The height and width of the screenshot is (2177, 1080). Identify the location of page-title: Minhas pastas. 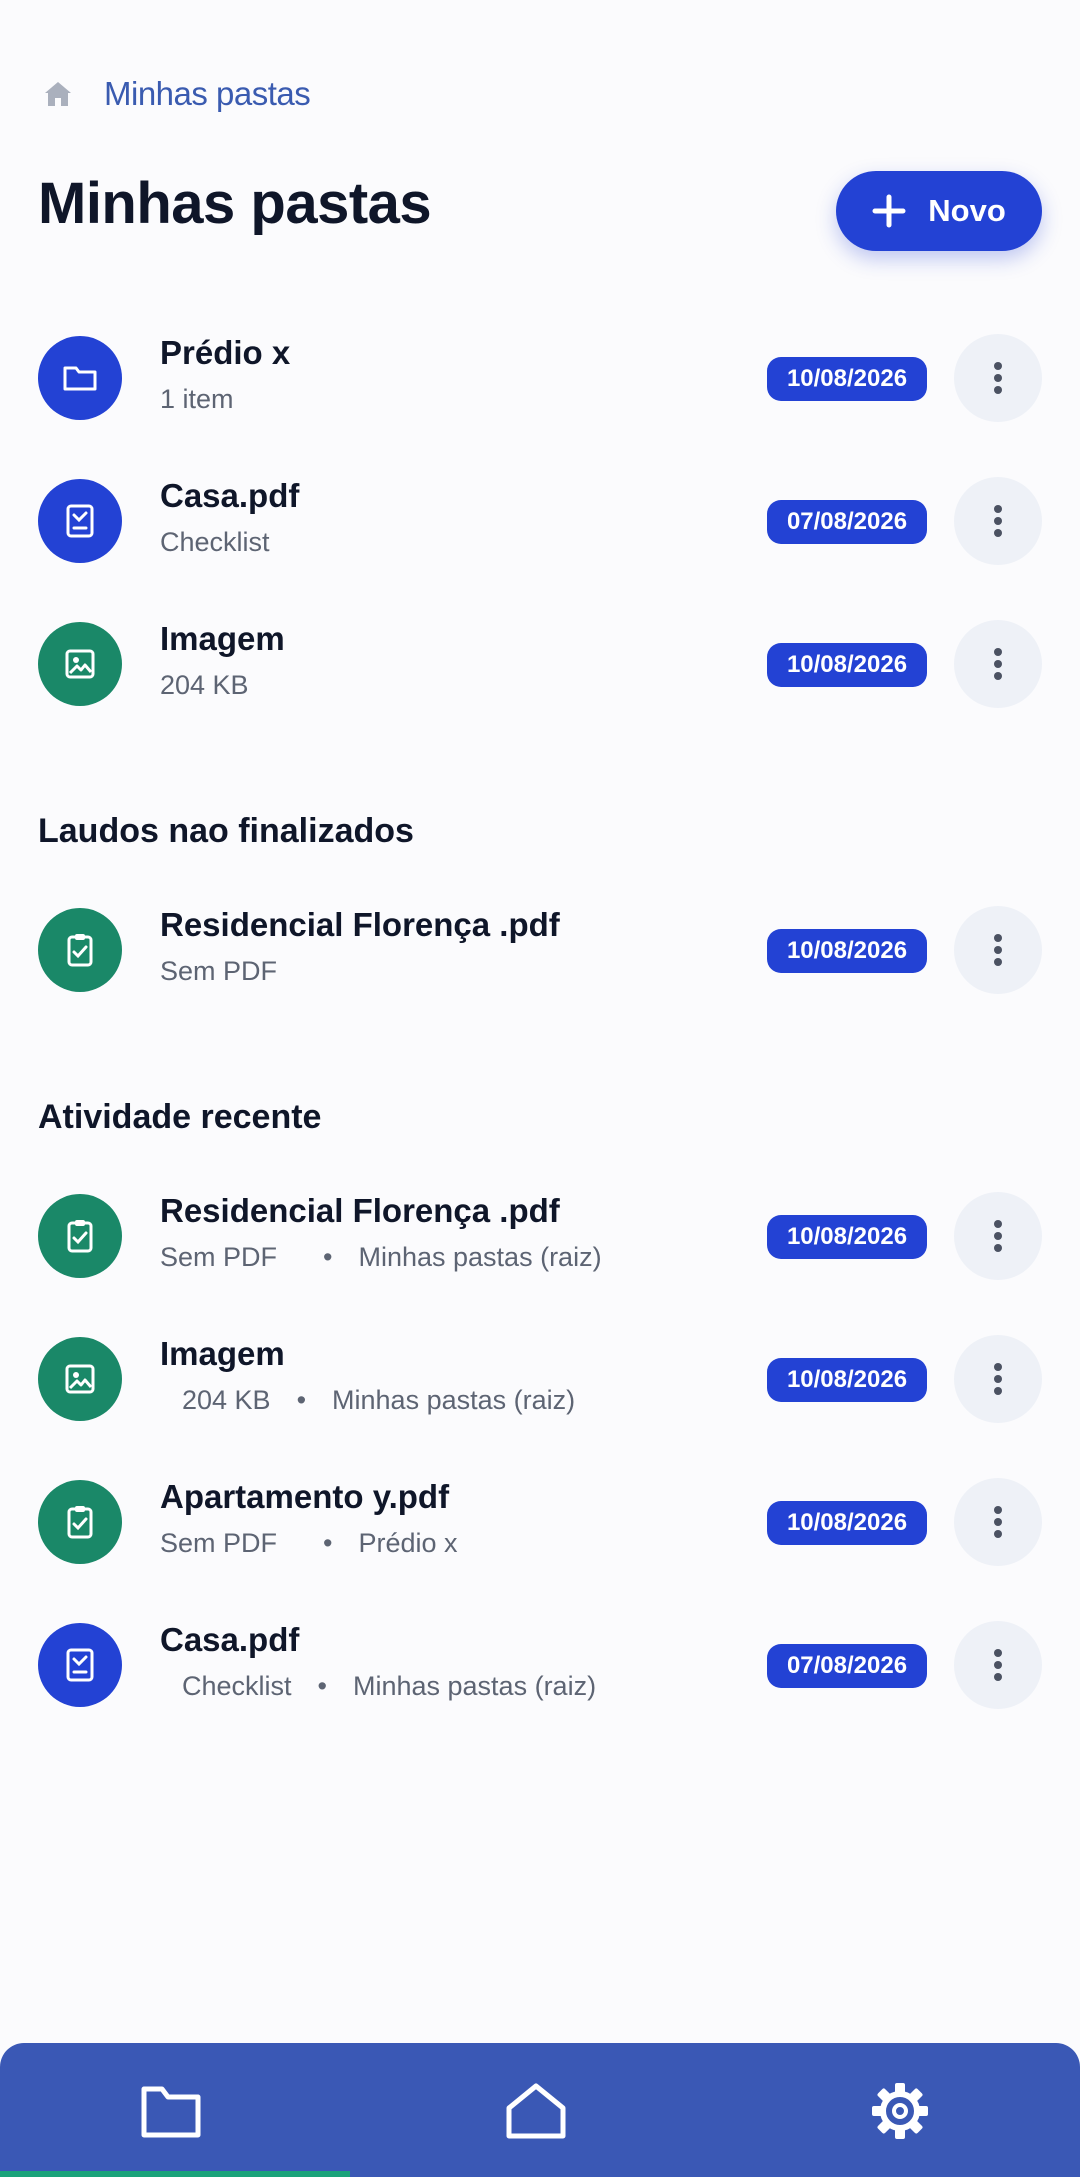
(235, 203).